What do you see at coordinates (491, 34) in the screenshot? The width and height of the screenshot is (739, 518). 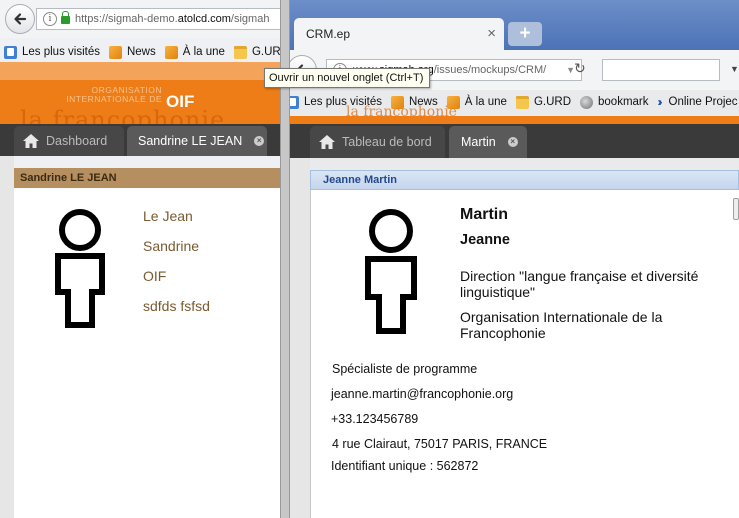 I see `close-icon: ×` at bounding box center [491, 34].